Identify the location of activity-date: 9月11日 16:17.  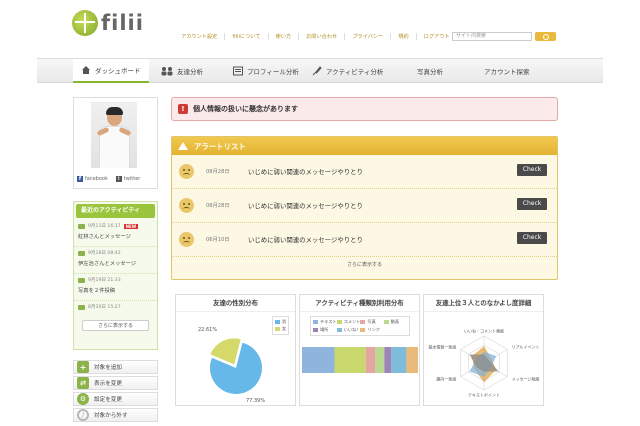
(104, 226).